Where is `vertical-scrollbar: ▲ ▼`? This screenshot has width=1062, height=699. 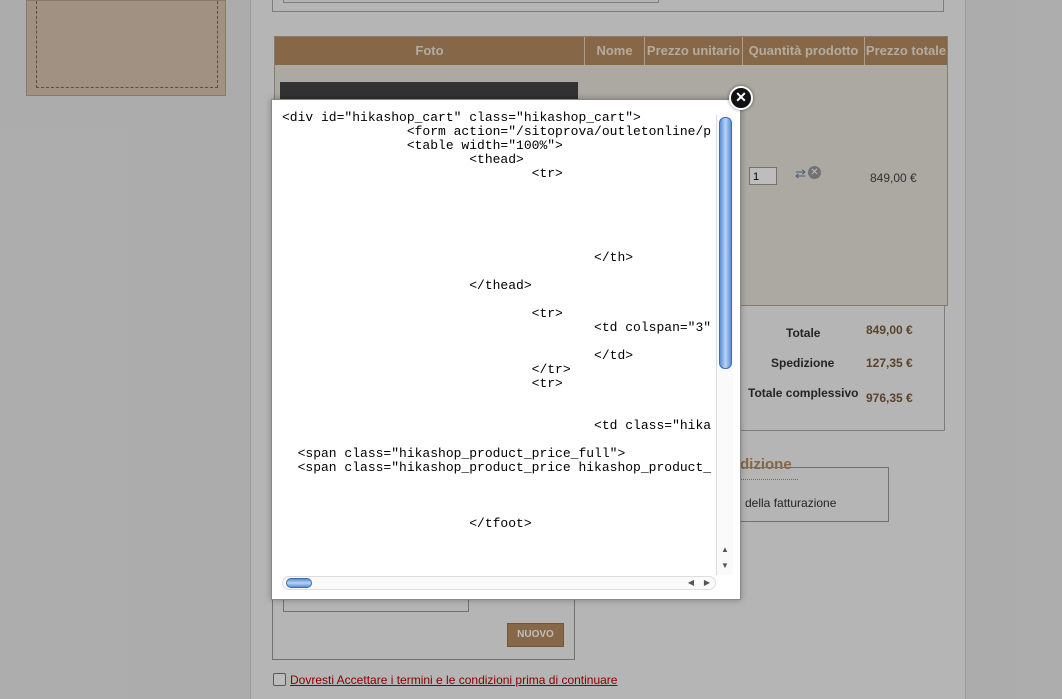
vertical-scrollbar: ▲ ▼ is located at coordinates (724, 345).